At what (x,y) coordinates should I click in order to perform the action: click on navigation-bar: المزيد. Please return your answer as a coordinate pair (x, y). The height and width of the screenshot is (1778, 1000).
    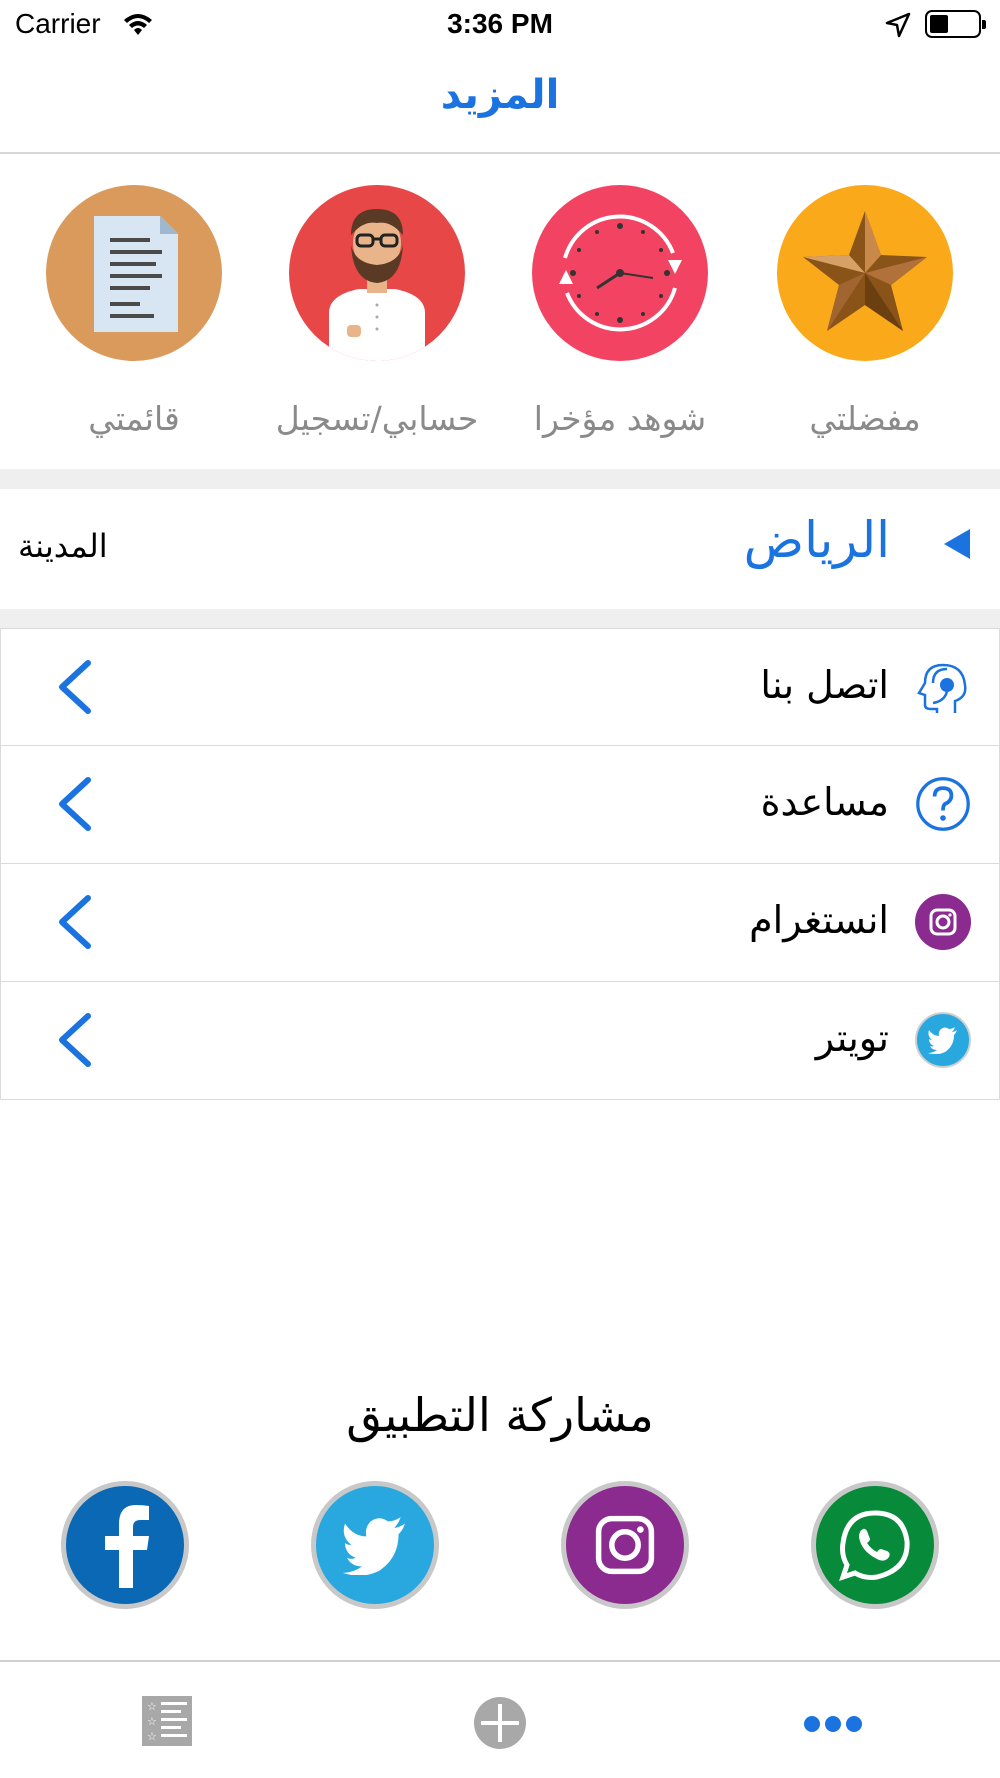
    Looking at the image, I should click on (500, 102).